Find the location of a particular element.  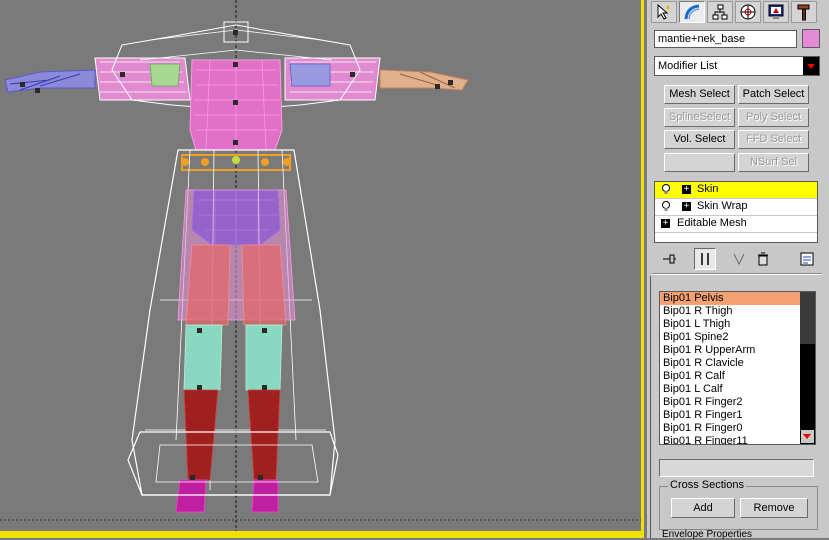

create-tab is located at coordinates (664, 12).